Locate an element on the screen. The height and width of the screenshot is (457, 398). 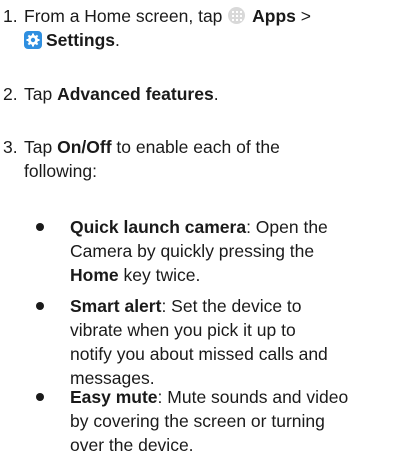
bullet-line1-rest: : Open the is located at coordinates (287, 227).